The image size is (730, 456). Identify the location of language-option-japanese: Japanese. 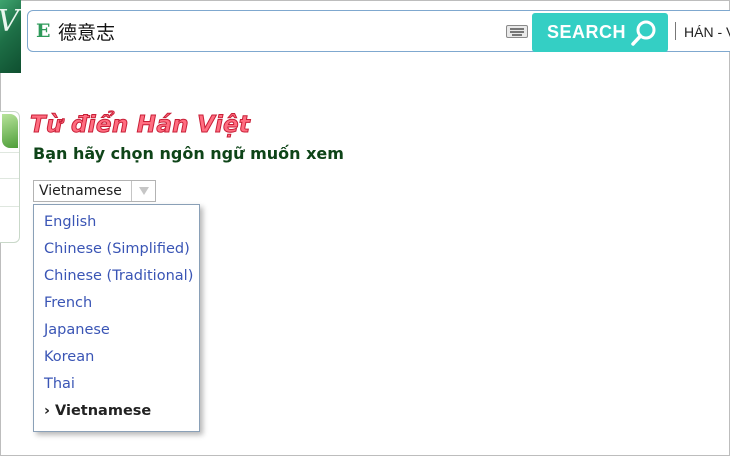
(116, 330).